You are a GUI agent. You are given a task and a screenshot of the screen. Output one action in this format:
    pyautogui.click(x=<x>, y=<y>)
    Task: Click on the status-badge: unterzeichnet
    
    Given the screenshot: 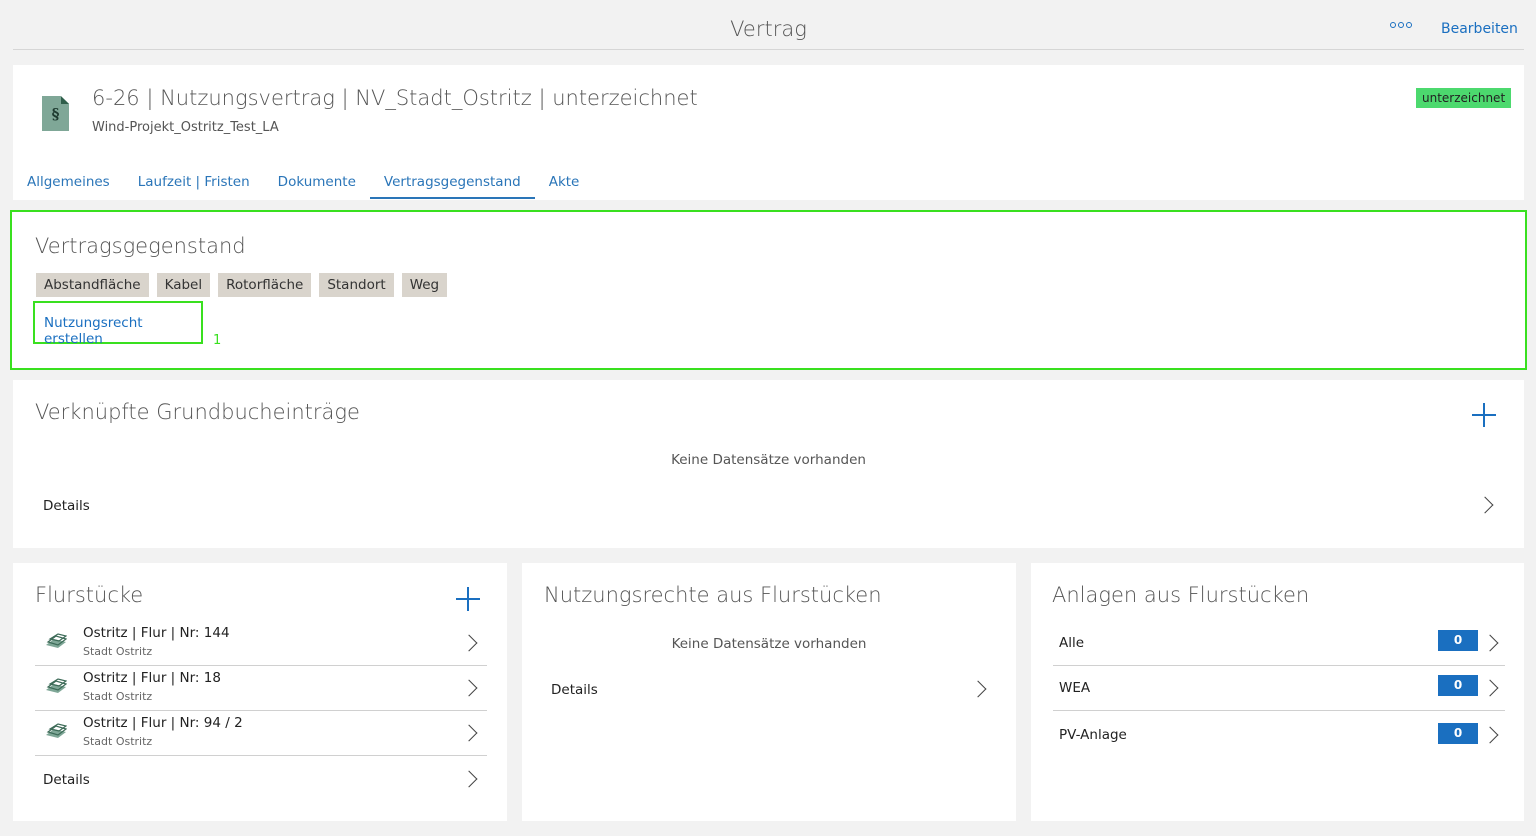 What is the action you would take?
    pyautogui.click(x=1464, y=98)
    